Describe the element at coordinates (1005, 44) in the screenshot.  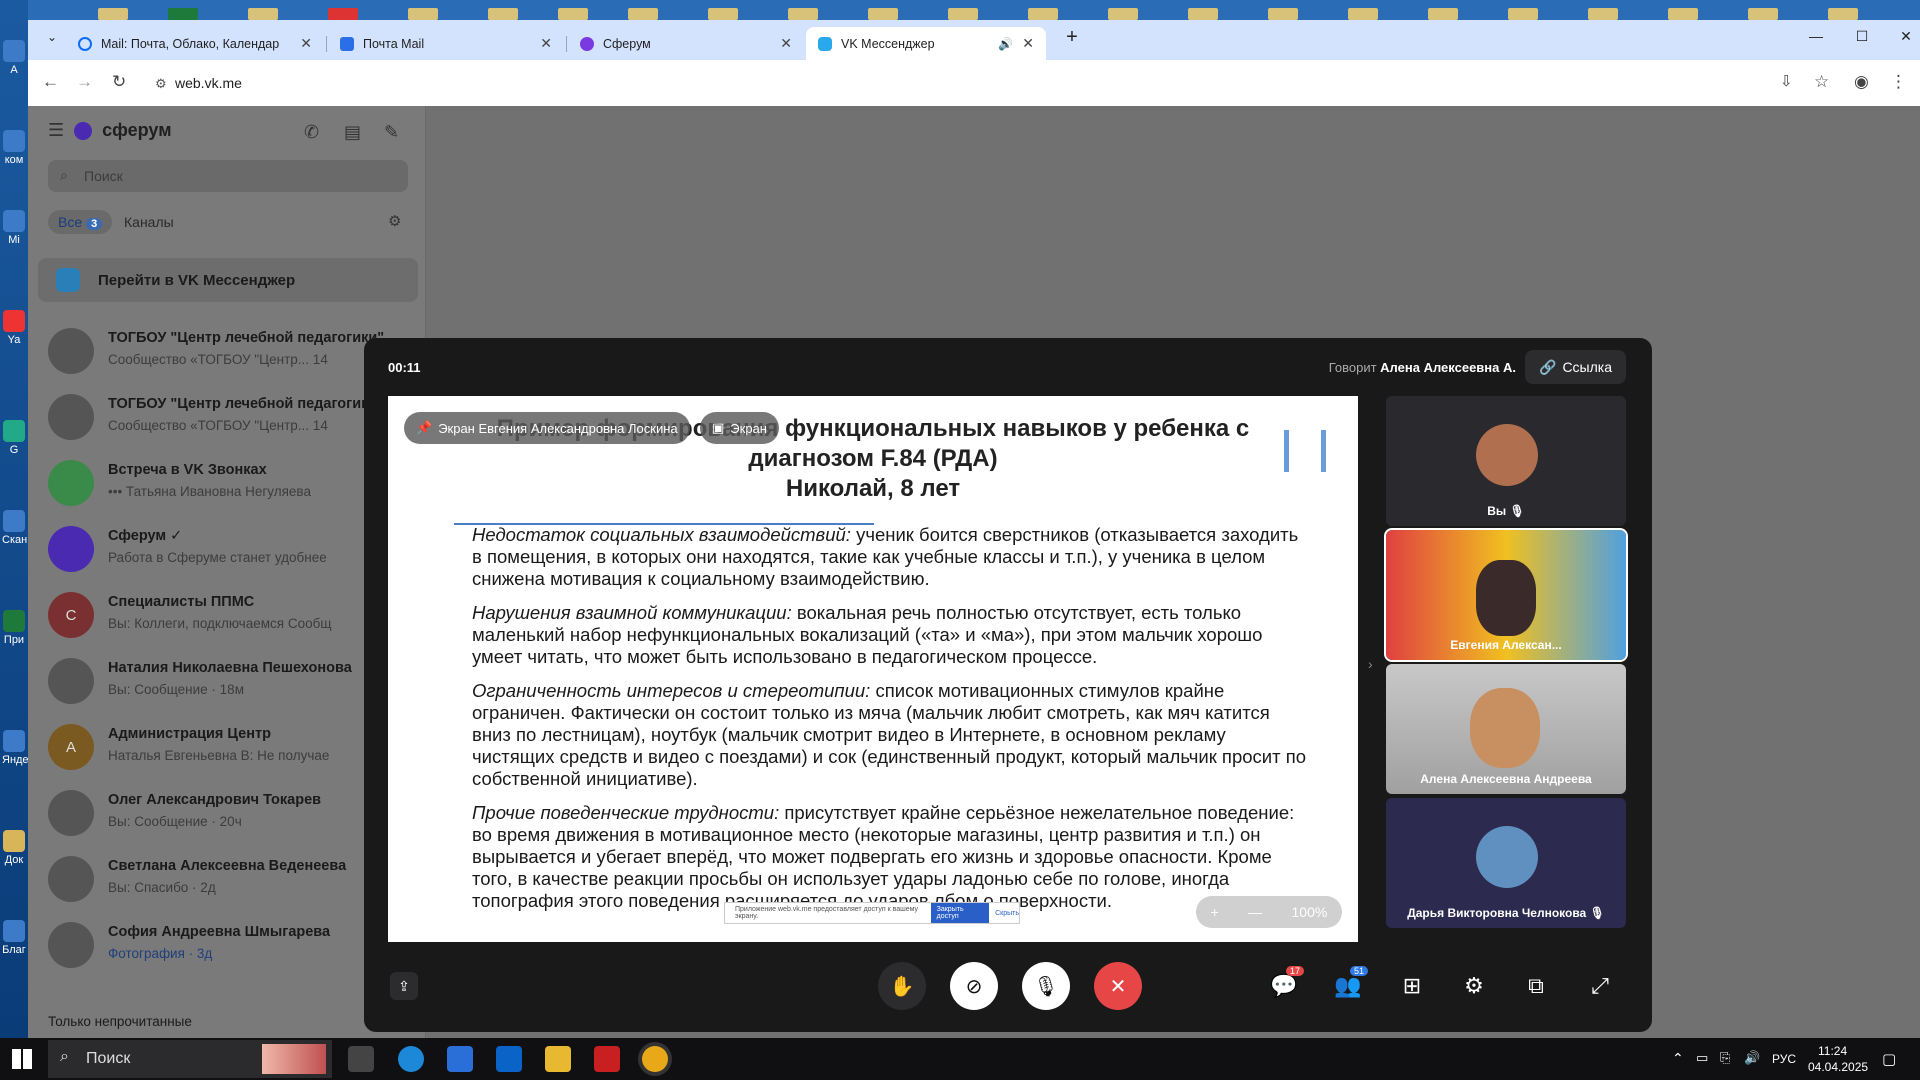
I see `speaker-icon: 🔊` at that location.